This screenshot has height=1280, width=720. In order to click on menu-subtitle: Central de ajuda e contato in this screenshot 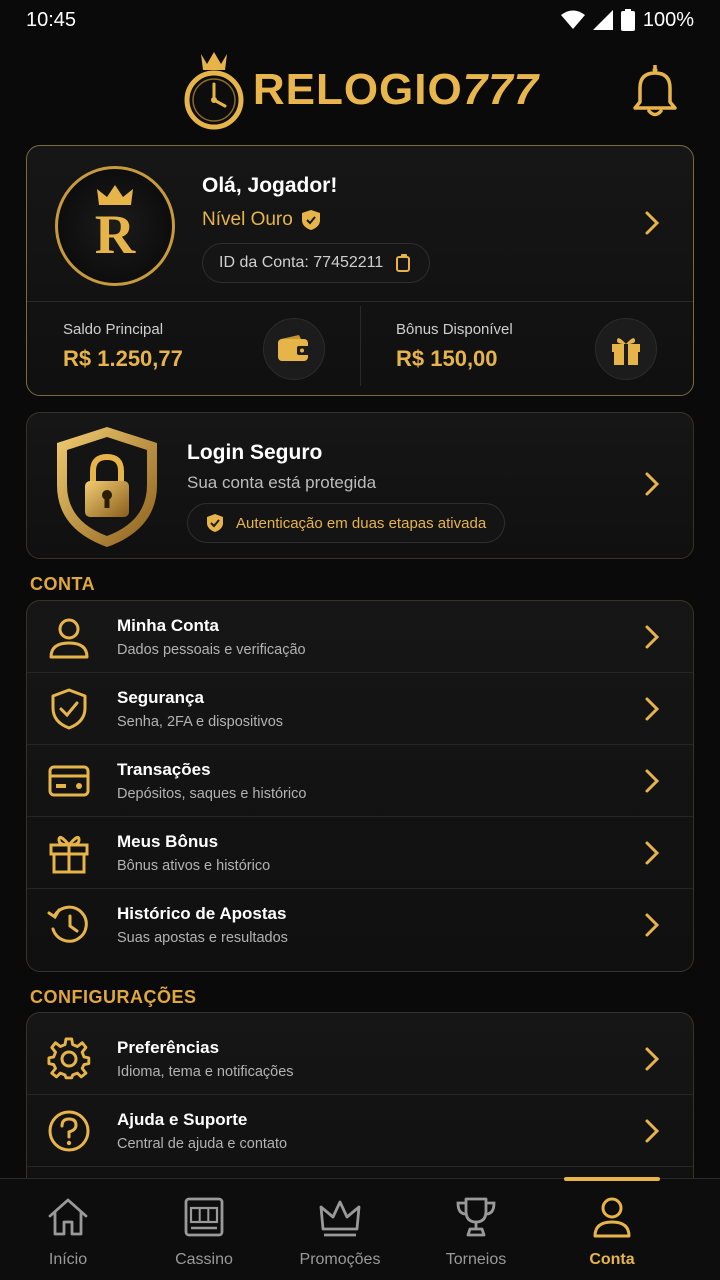, I will do `click(202, 1144)`.